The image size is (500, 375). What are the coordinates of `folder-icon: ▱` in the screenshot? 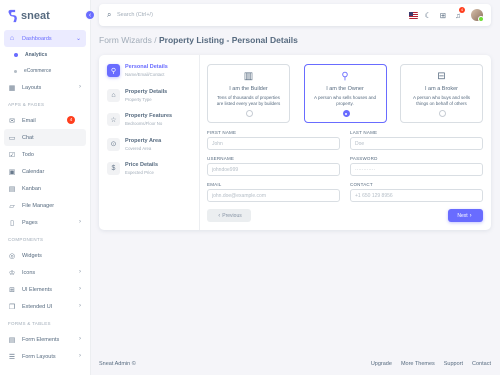 It's located at (12, 206).